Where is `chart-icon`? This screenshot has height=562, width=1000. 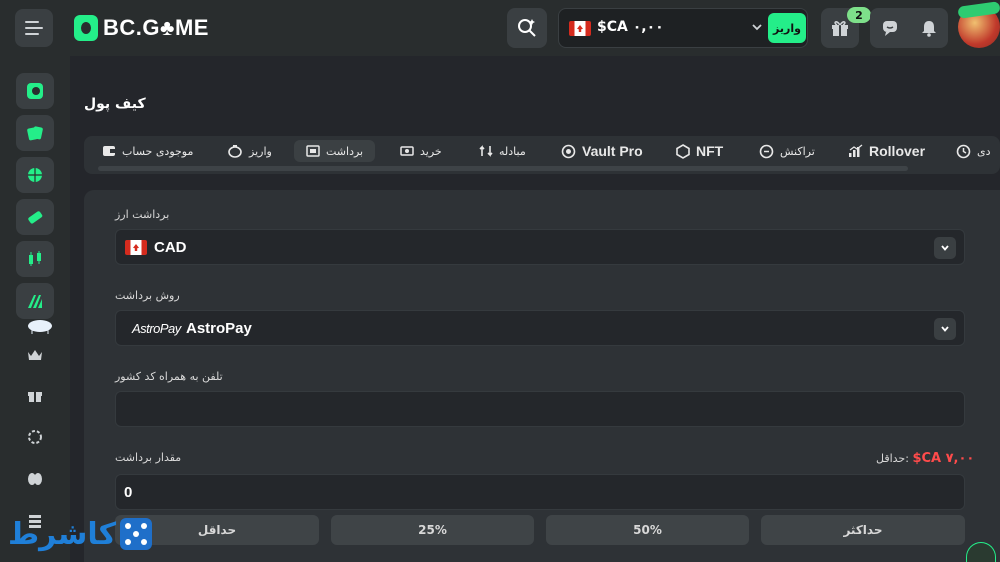 chart-icon is located at coordinates (856, 150).